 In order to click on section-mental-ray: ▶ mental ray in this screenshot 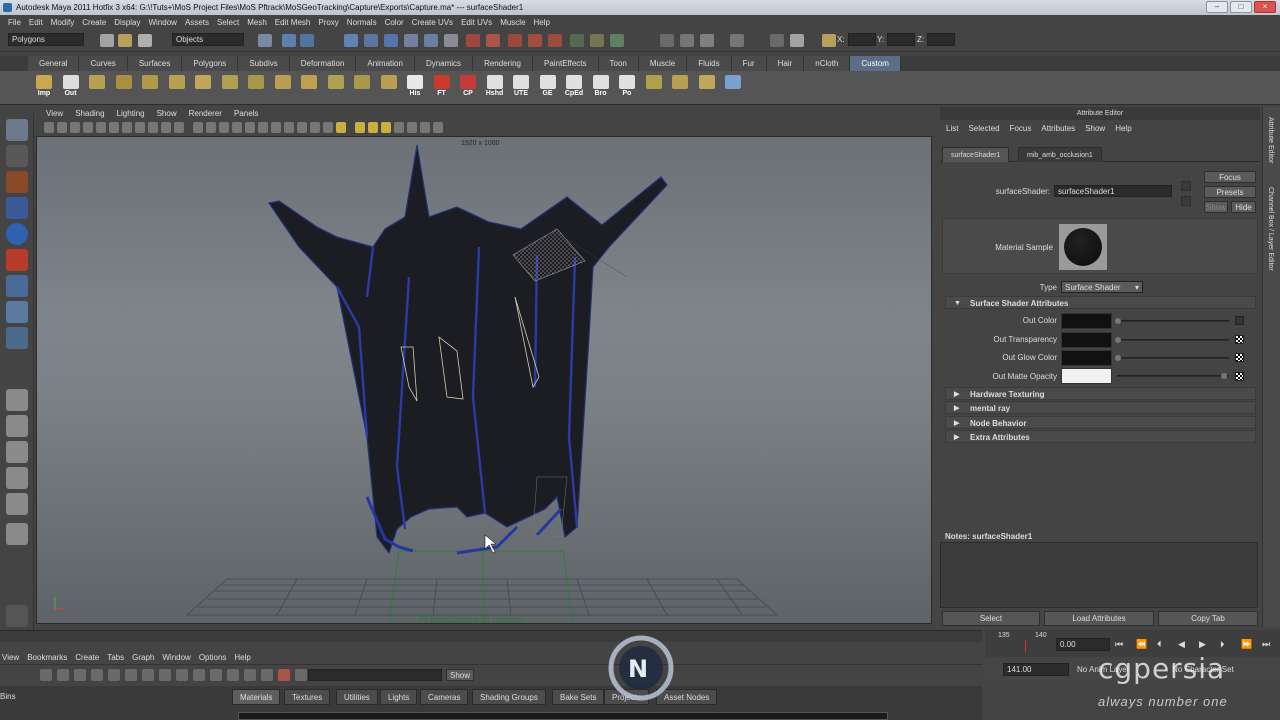, I will do `click(1100, 407)`.